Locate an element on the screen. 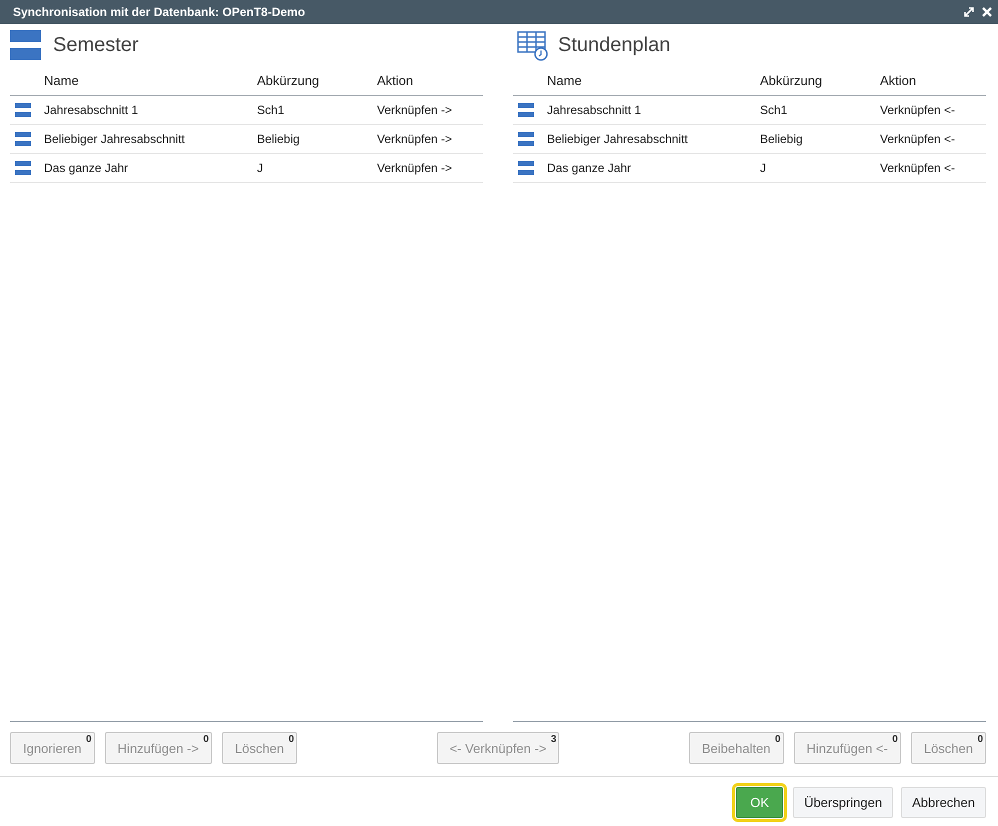 The height and width of the screenshot is (826, 998). expand-icon is located at coordinates (969, 12).